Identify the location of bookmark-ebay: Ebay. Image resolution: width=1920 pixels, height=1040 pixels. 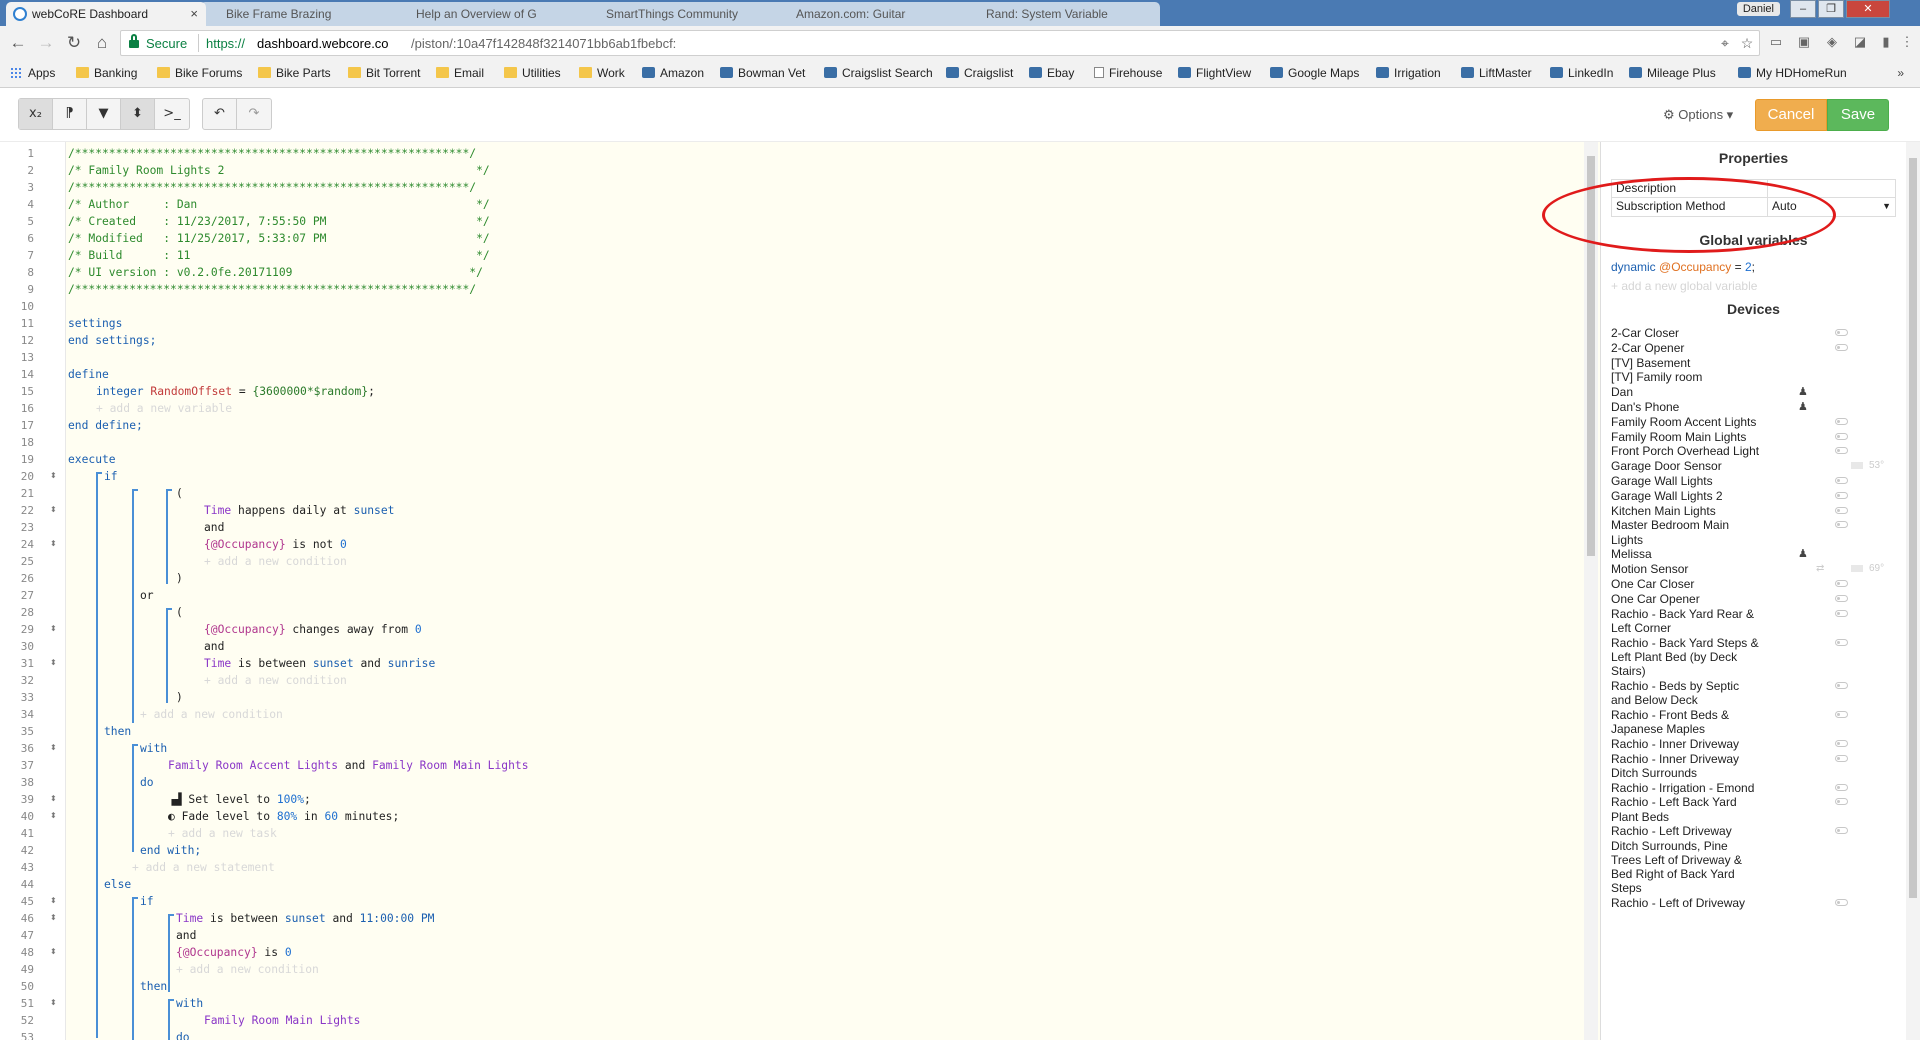
(1051, 73).